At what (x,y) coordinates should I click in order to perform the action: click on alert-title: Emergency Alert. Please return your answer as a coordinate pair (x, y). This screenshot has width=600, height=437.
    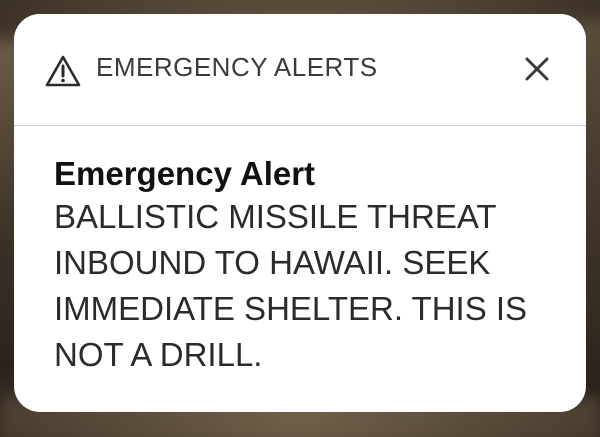
    Looking at the image, I should click on (185, 173).